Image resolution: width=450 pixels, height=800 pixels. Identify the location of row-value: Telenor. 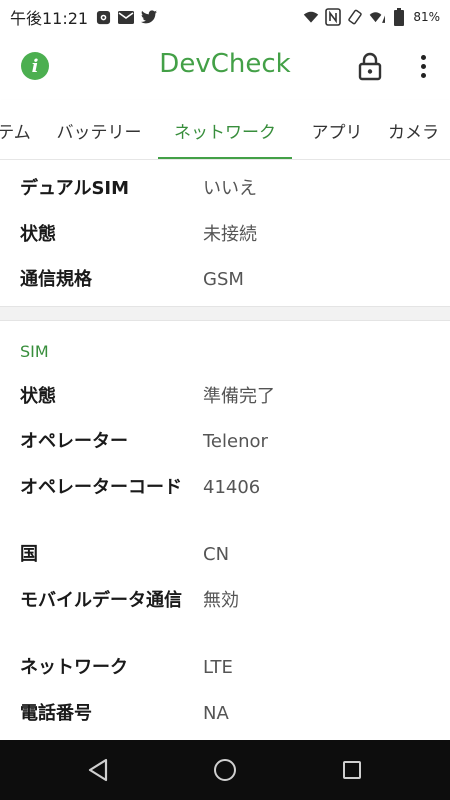
(235, 441).